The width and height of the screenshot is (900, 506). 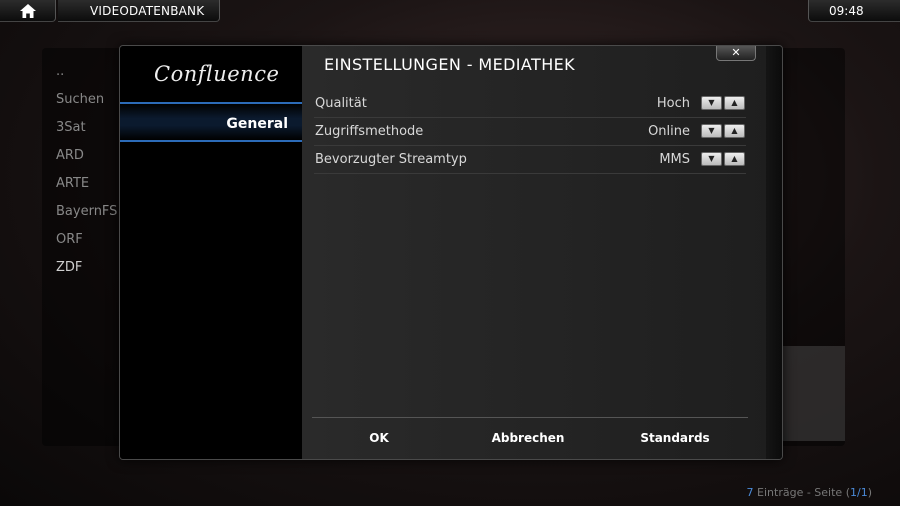 What do you see at coordinates (859, 492) in the screenshot?
I see `page-indicator: 1/1` at bounding box center [859, 492].